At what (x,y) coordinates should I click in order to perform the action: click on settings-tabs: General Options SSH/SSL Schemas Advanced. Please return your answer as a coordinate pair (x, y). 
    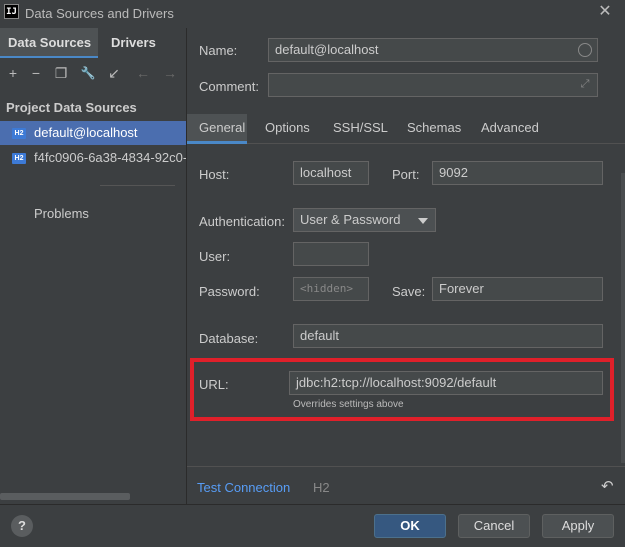
    Looking at the image, I should click on (406, 129).